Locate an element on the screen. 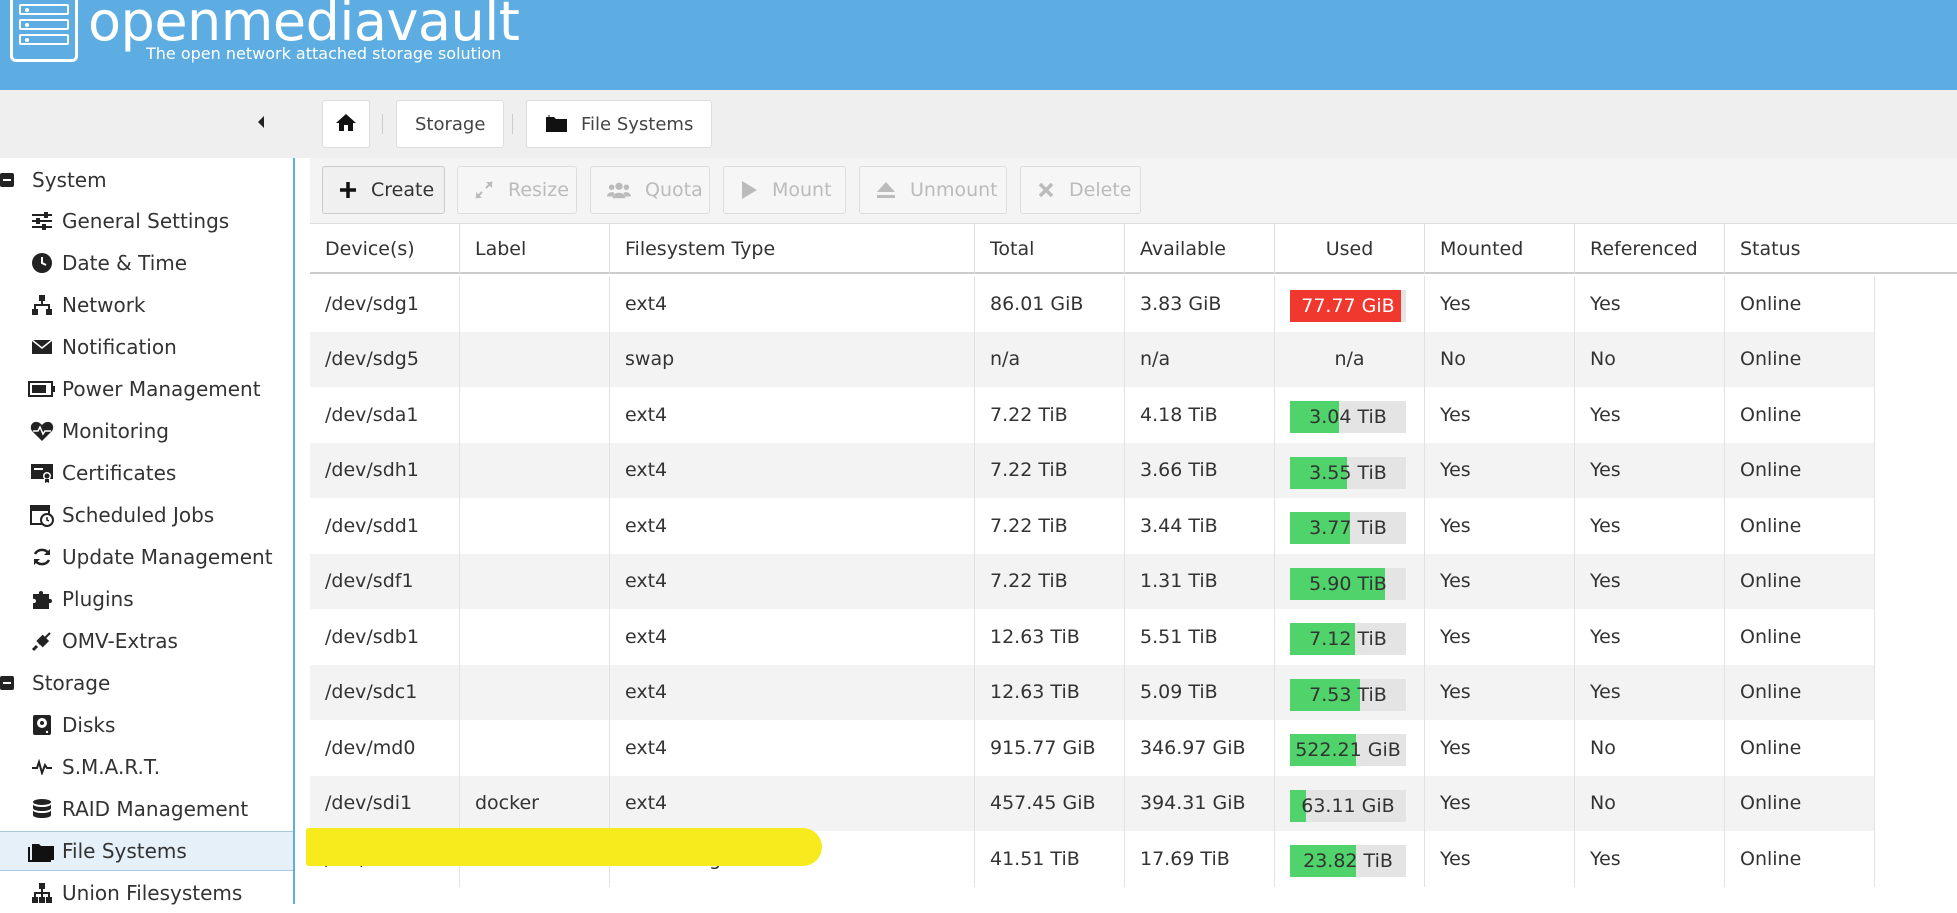 This screenshot has width=1957, height=913. sidebar-item-date-time: Date & Time is located at coordinates (146, 263).